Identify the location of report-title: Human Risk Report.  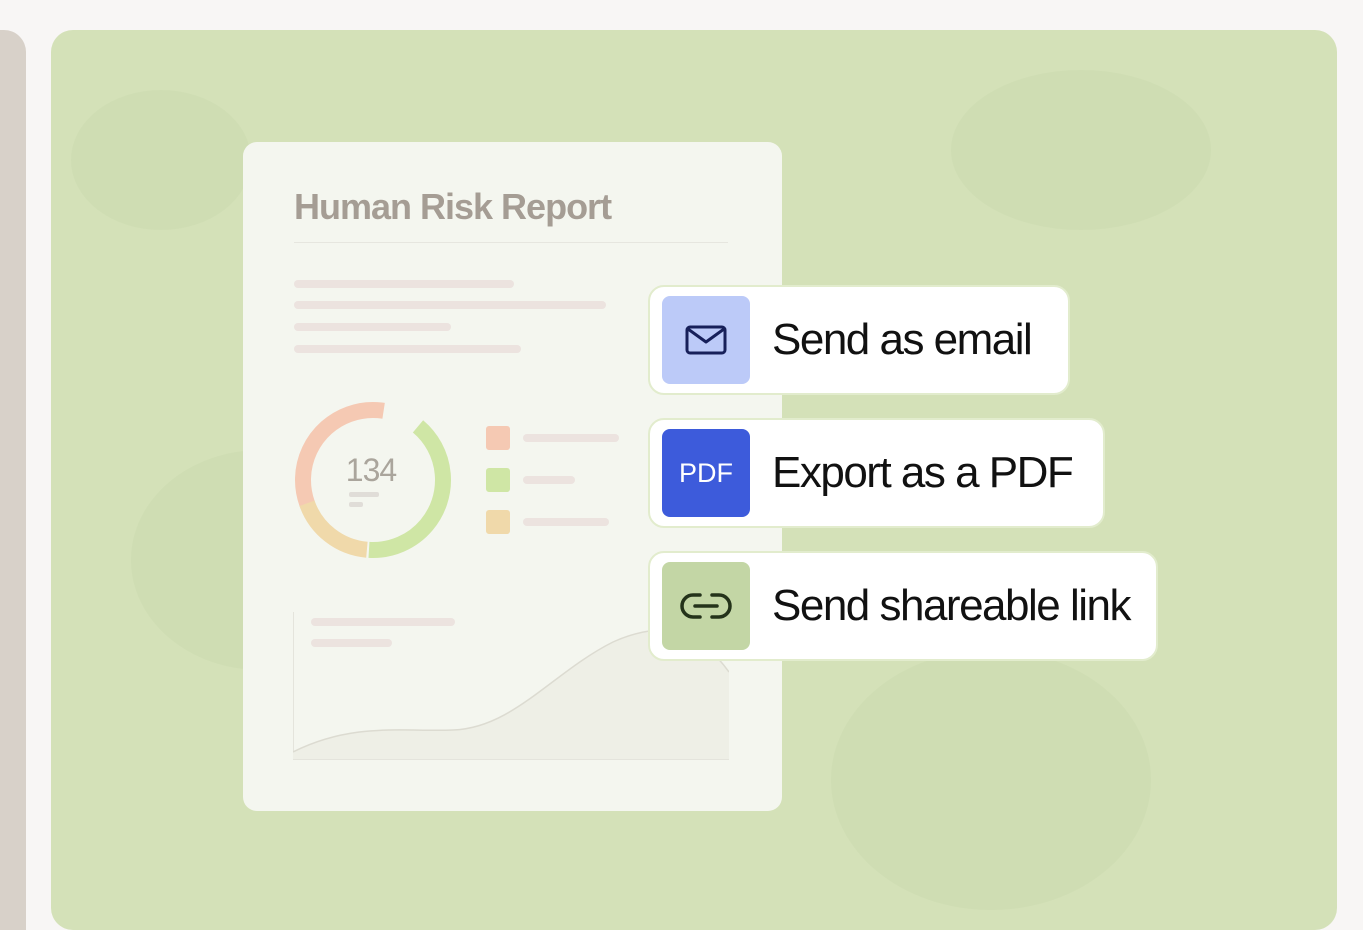
(453, 206).